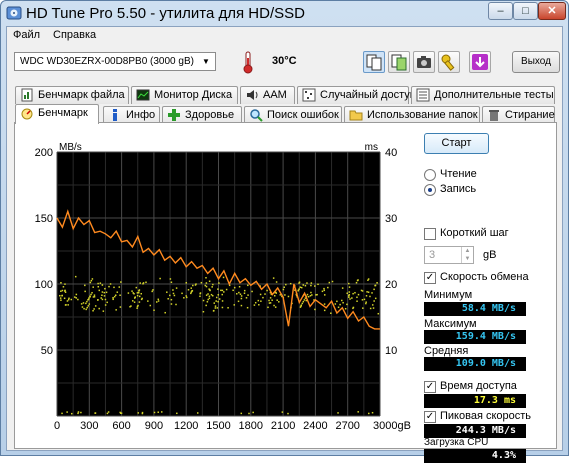  I want to click on short-step-checkbox: Короткий шаг, so click(489, 234).